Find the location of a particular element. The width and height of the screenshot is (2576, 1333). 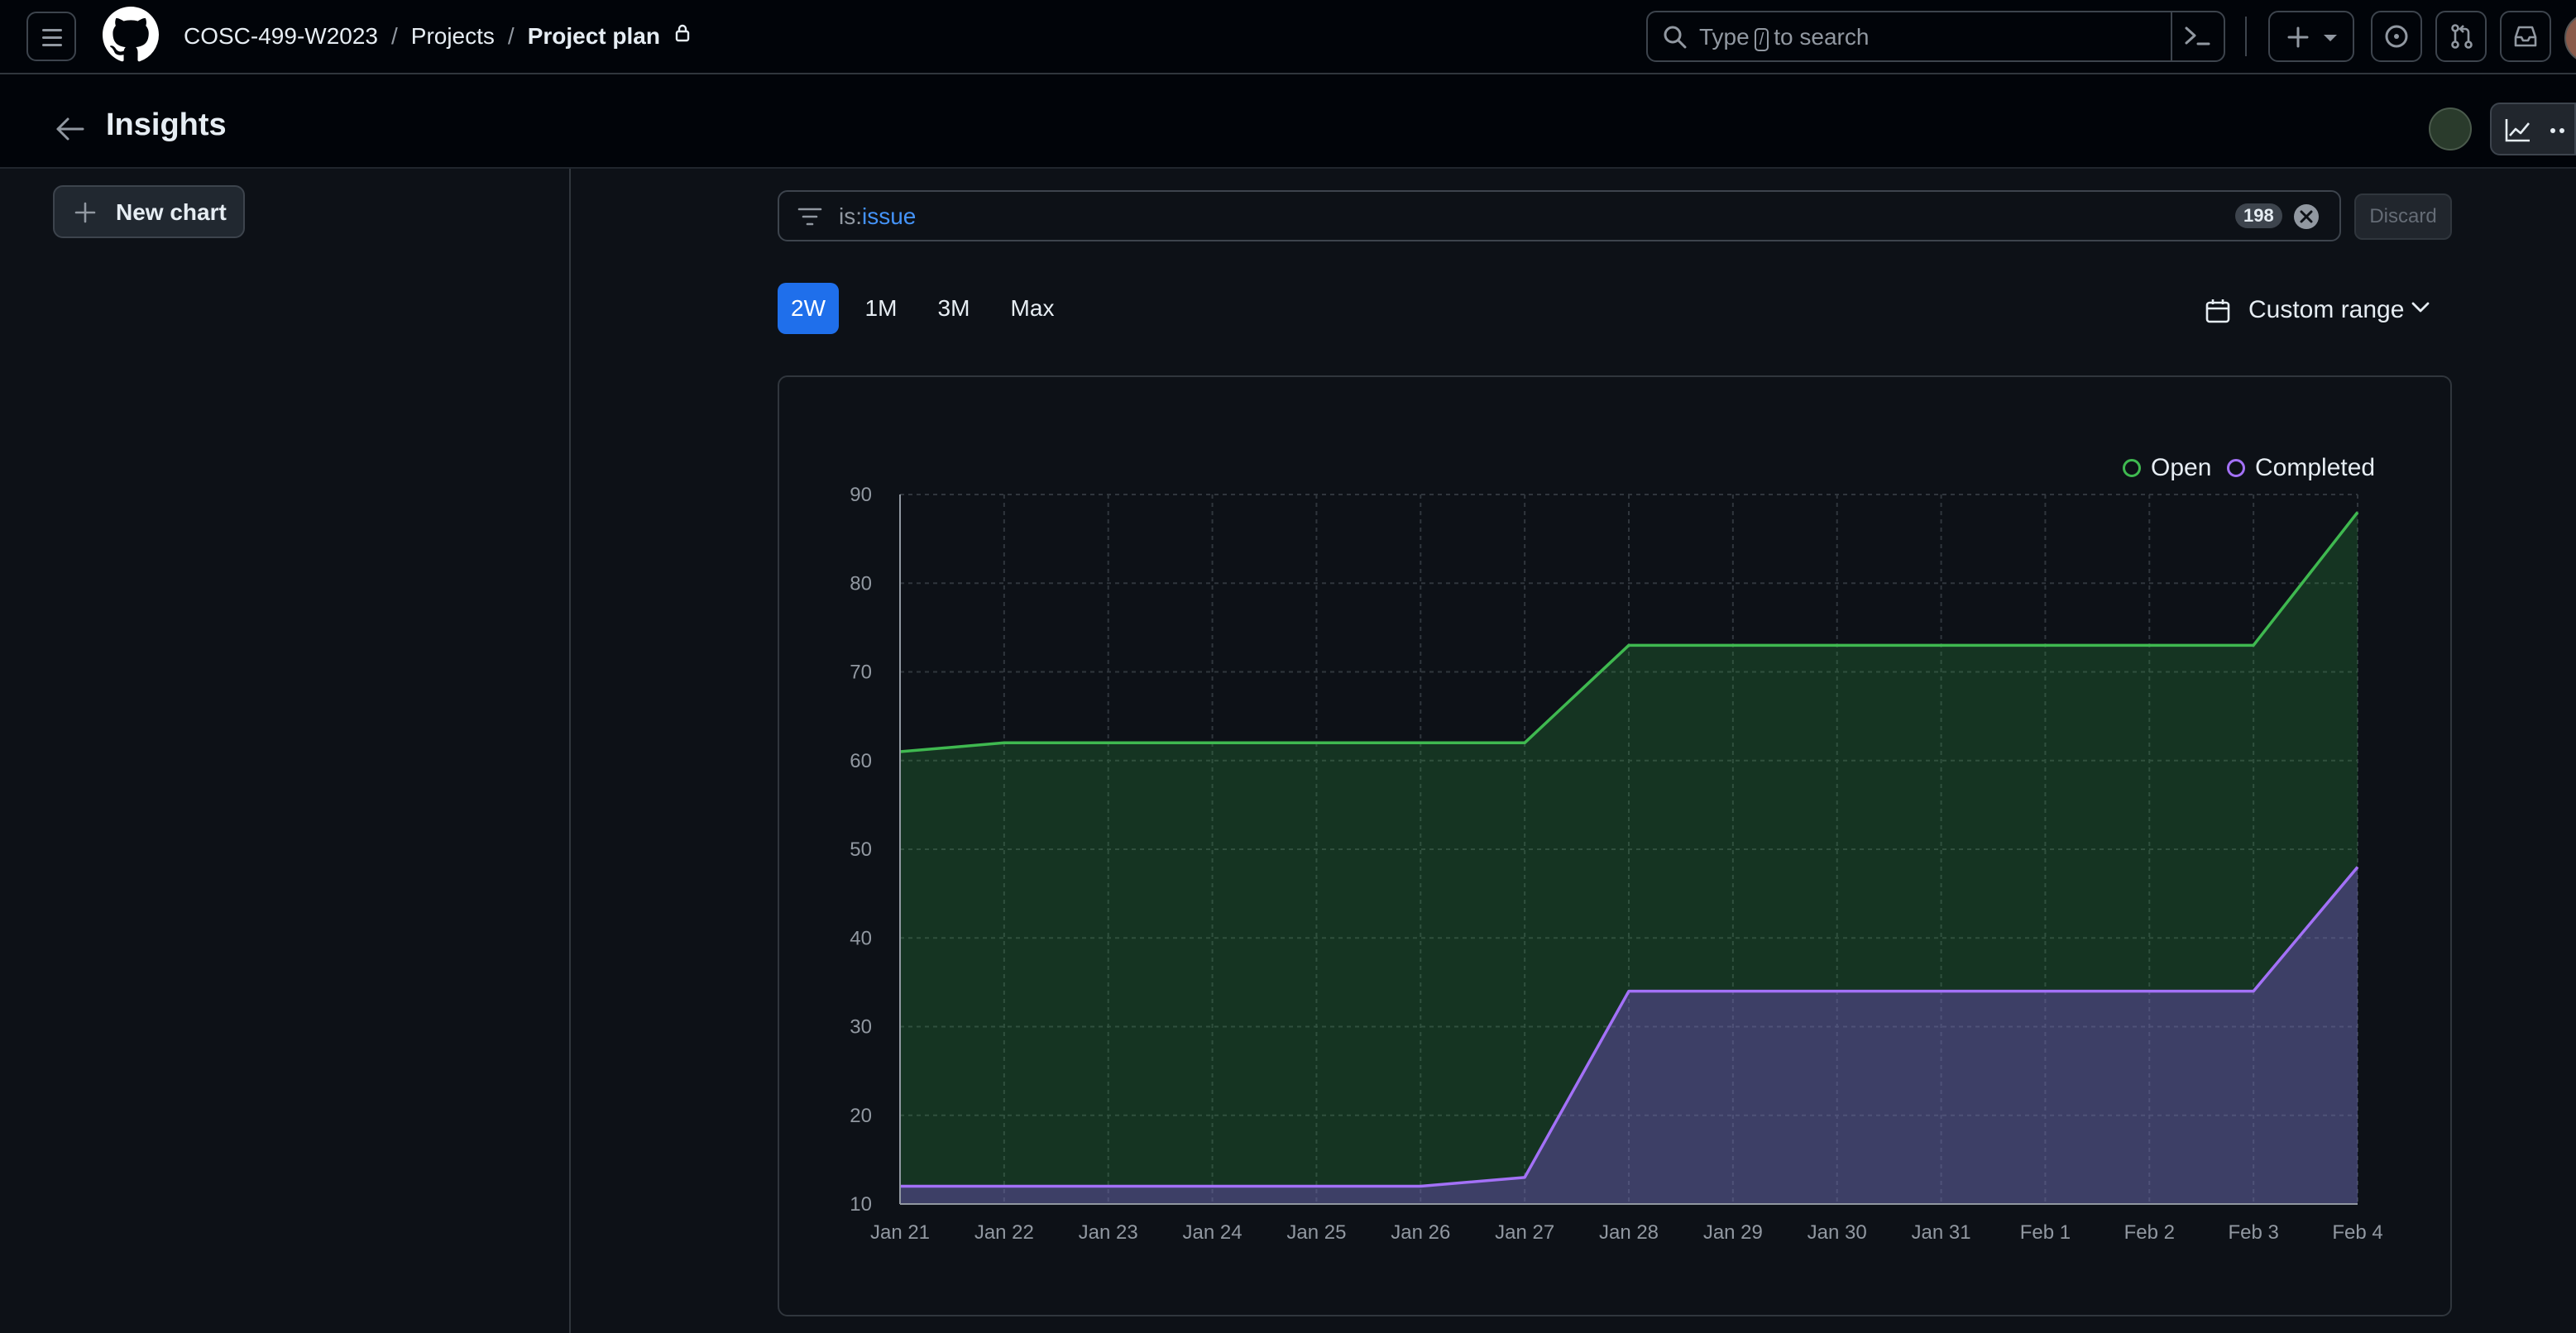

x-tick-label: Jan 29 is located at coordinates (1733, 1232).